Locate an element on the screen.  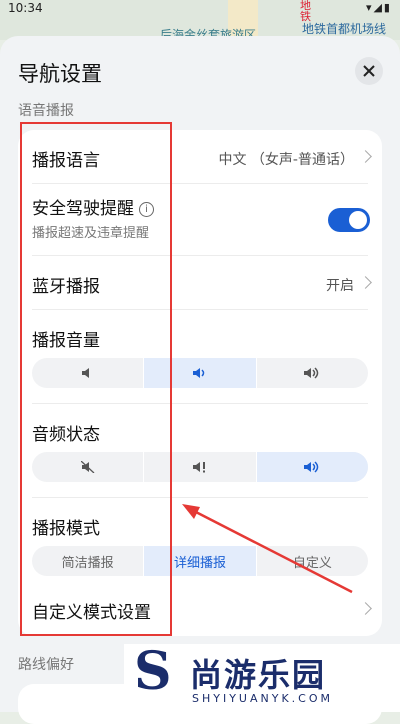
bluetooth-row: 蓝牙播报 开启 is located at coordinates (200, 282).